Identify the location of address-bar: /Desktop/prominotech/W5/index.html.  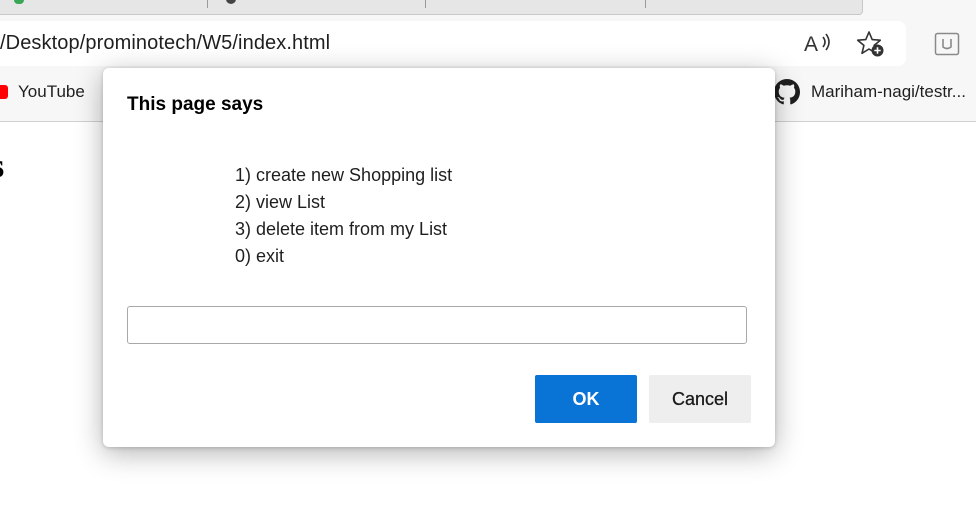
(453, 43).